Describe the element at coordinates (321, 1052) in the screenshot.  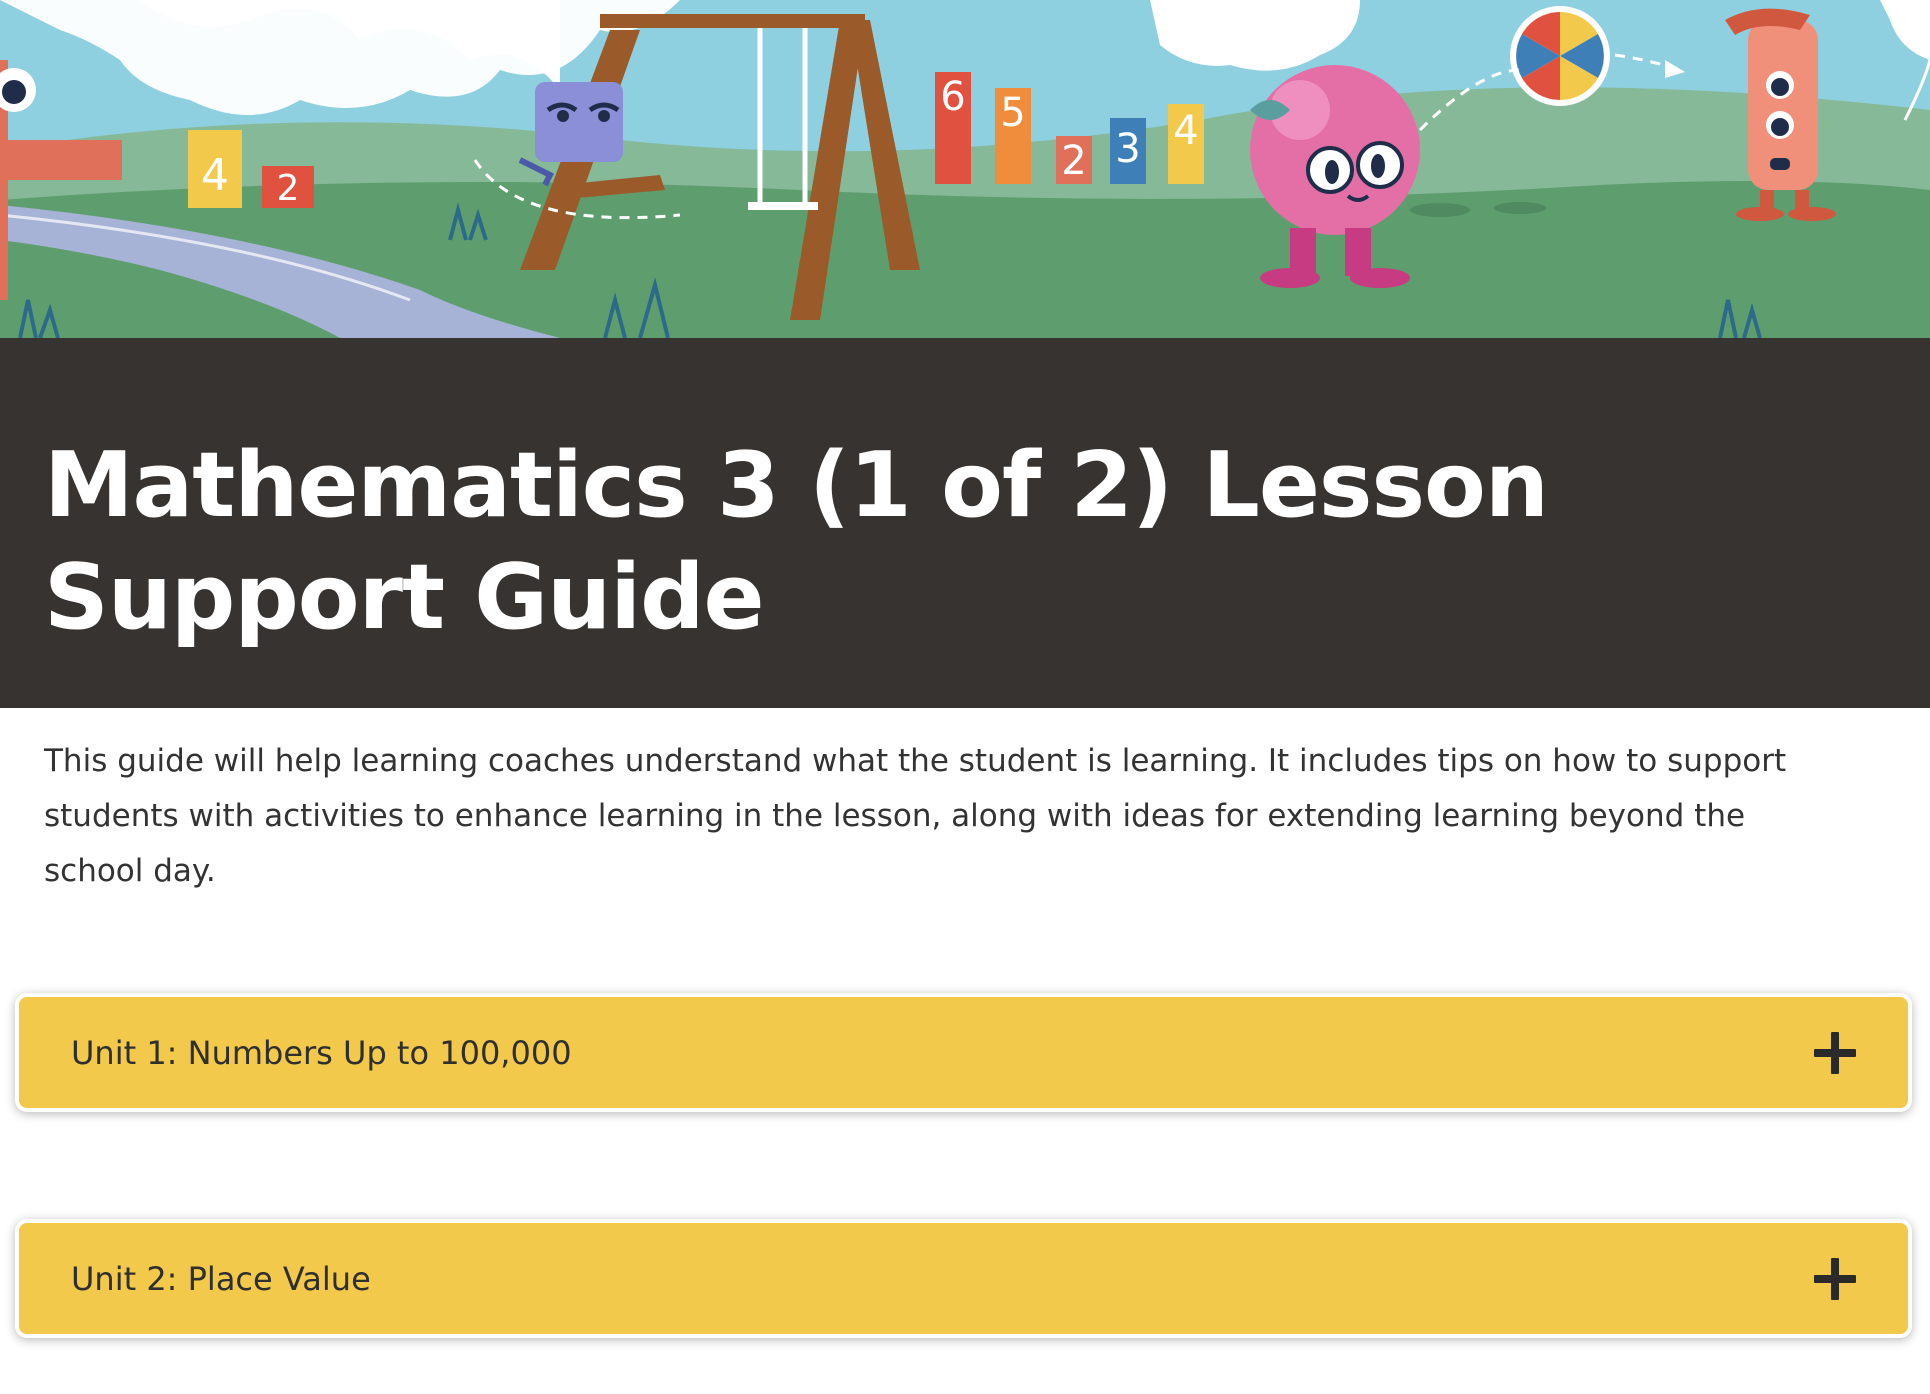
I see `unit-1-label: Unit 1: Numbers Up to 100,000` at that location.